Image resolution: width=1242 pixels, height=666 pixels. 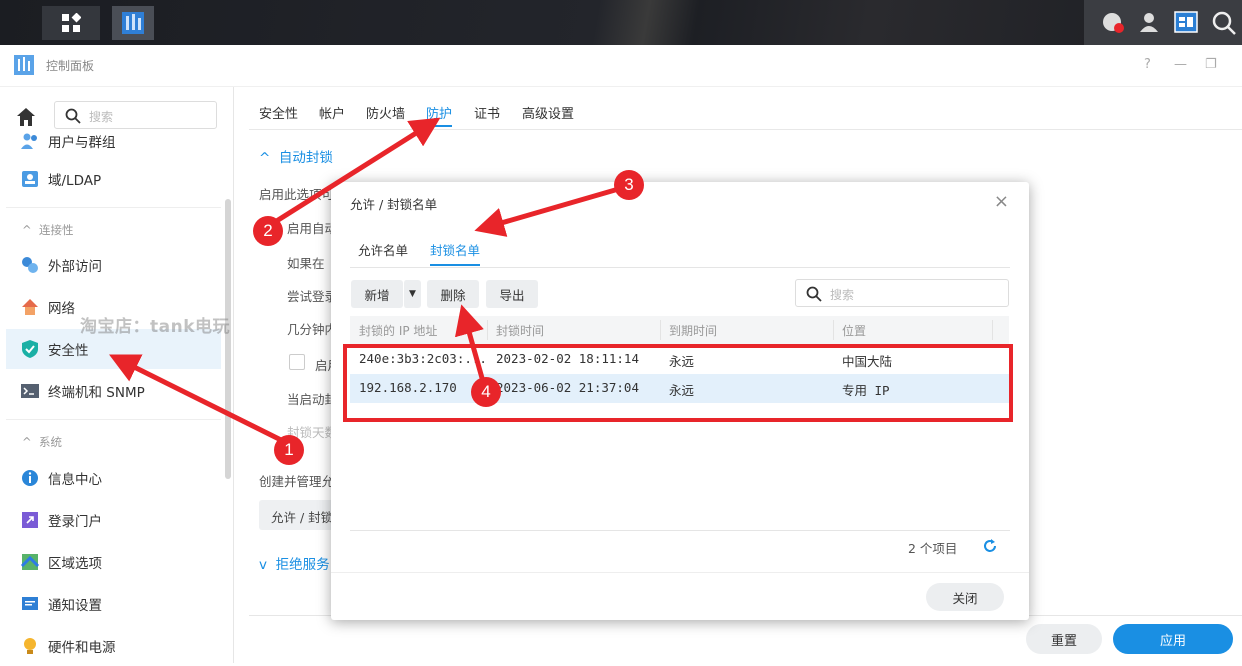 I want to click on sidebar-item-regional: 区域选项, so click(x=113, y=562).